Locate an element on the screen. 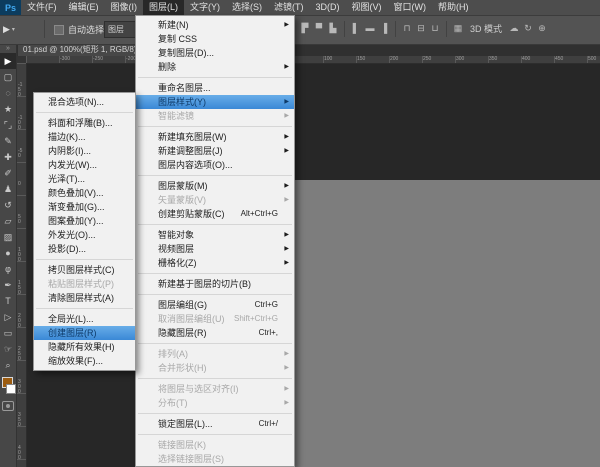  pan-3d-icon: ⊕ is located at coordinates (542, 28).